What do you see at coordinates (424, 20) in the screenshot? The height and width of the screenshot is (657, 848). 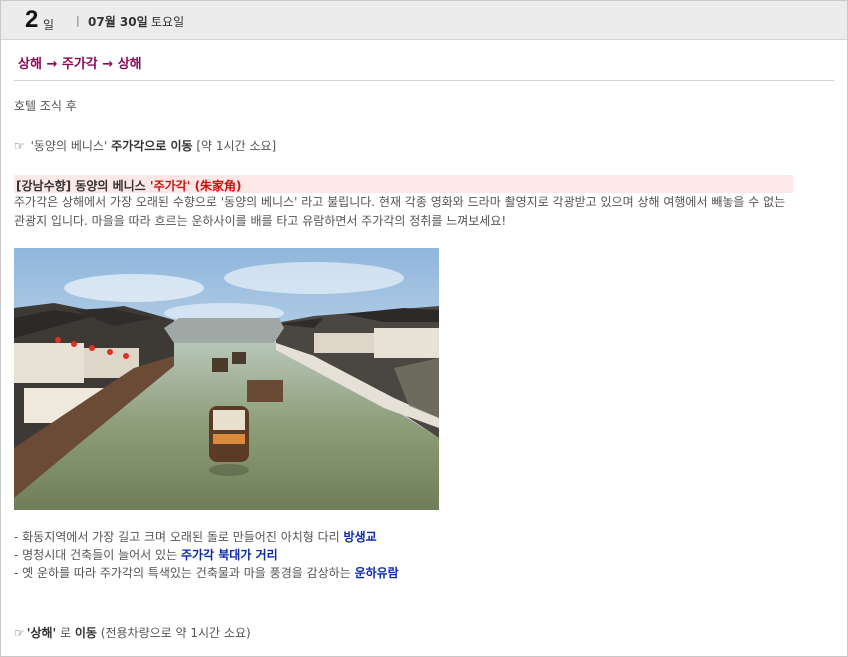 I see `day-header: 2 일 | 07월 30일 토요일` at bounding box center [424, 20].